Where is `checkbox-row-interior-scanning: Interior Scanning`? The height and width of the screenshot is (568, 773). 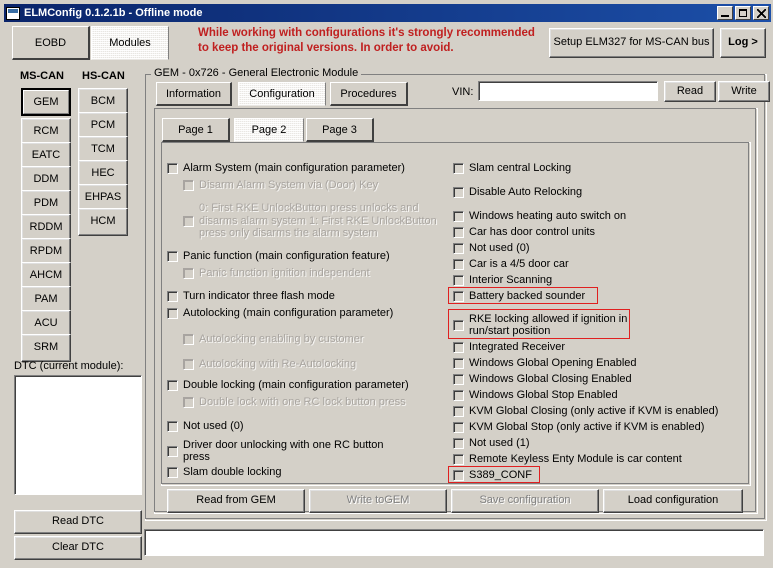
checkbox-row-interior-scanning: Interior Scanning is located at coordinates (603, 280).